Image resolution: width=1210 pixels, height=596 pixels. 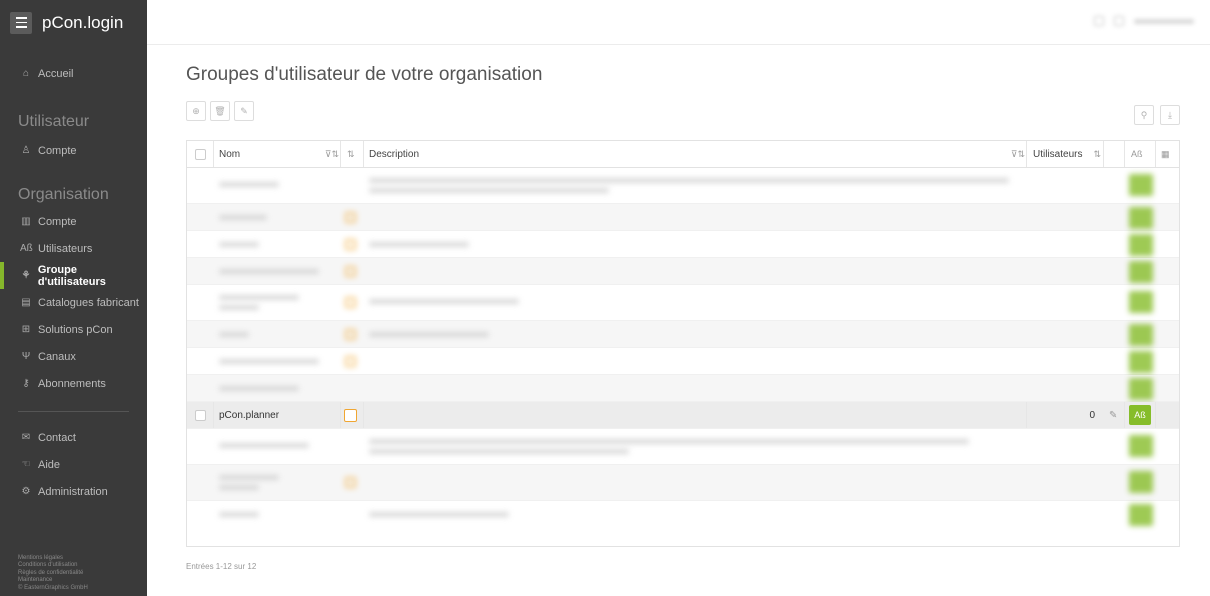 I want to click on nav-org-account: ▥ Compte, so click(x=73, y=221).